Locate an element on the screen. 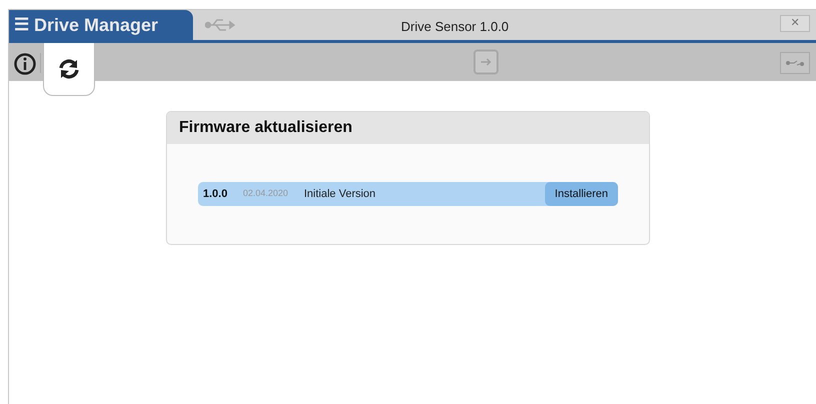 Image resolution: width=816 pixels, height=404 pixels. refresh-icon is located at coordinates (69, 69).